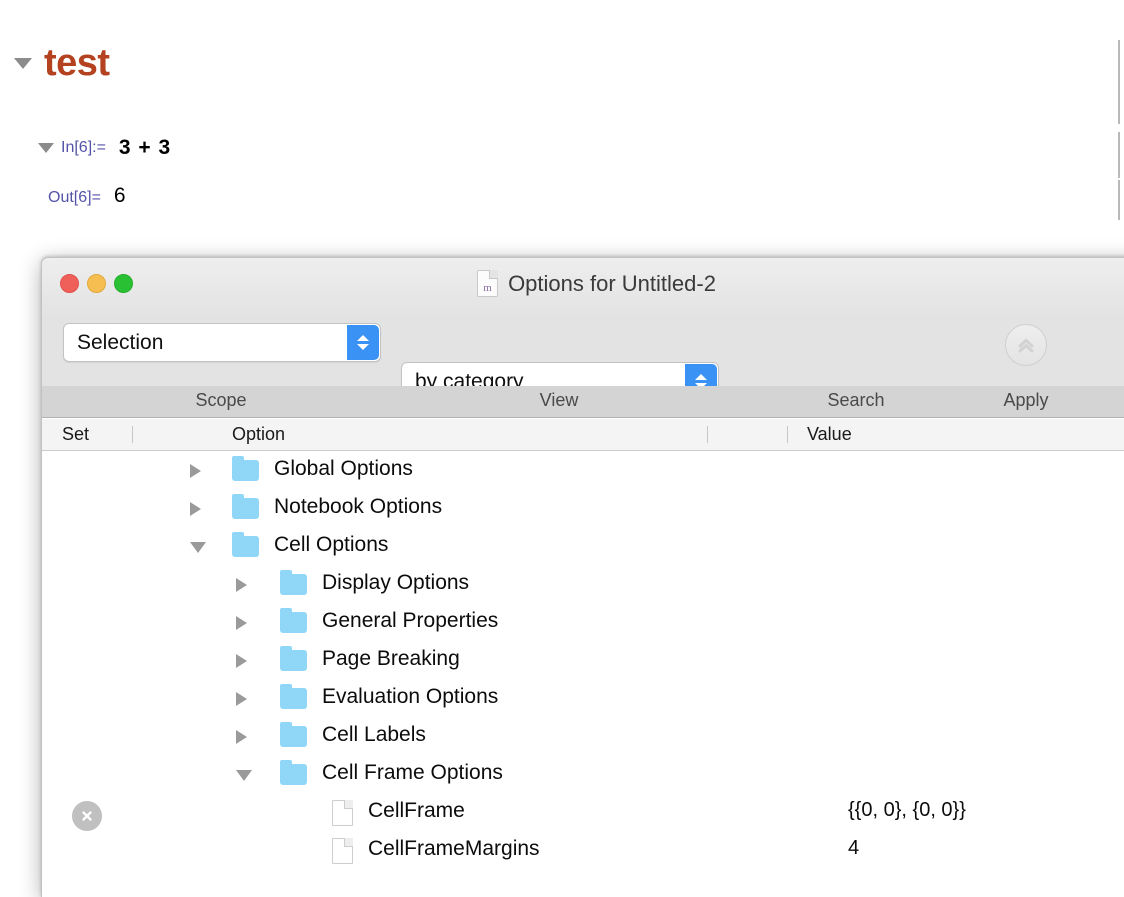 Image resolution: width=1124 pixels, height=897 pixels. Describe the element at coordinates (583, 736) in the screenshot. I see `table-row: Cell Labels` at that location.